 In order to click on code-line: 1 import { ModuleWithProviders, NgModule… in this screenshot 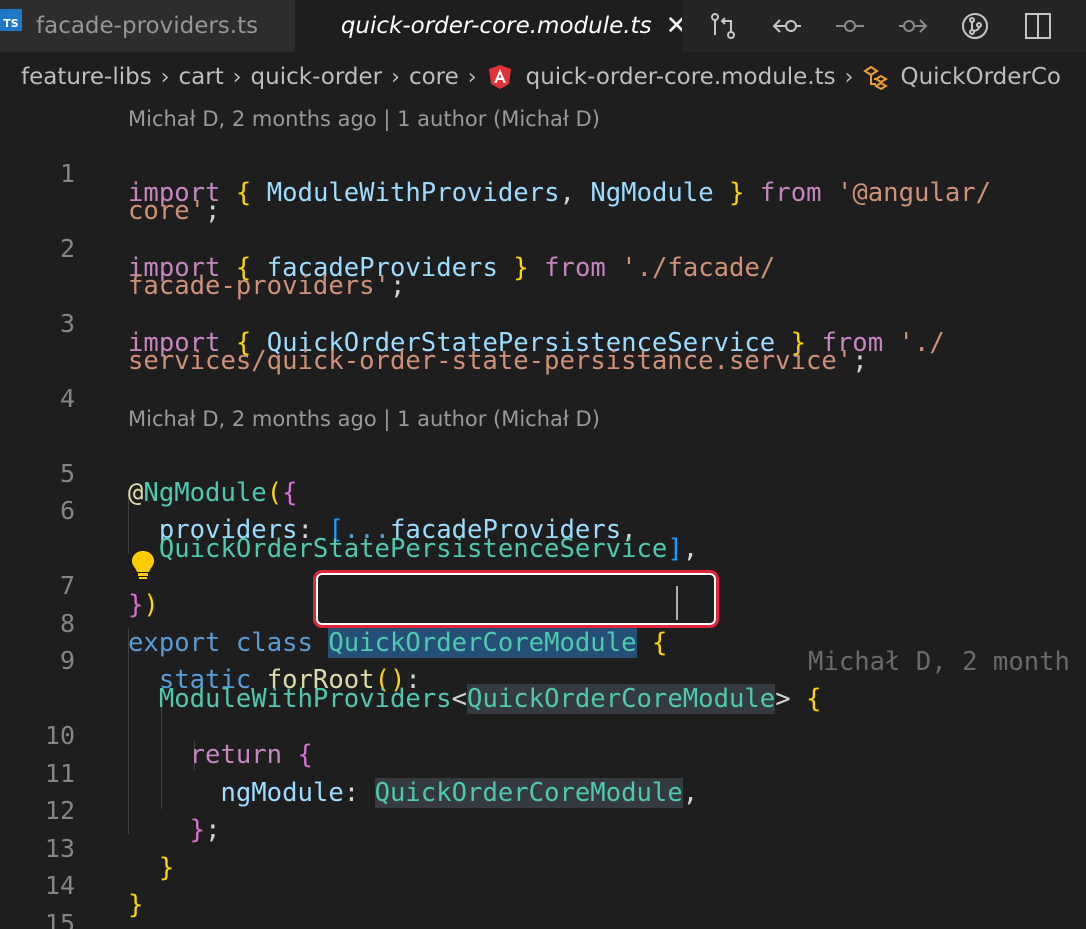, I will do `click(543, 172)`.